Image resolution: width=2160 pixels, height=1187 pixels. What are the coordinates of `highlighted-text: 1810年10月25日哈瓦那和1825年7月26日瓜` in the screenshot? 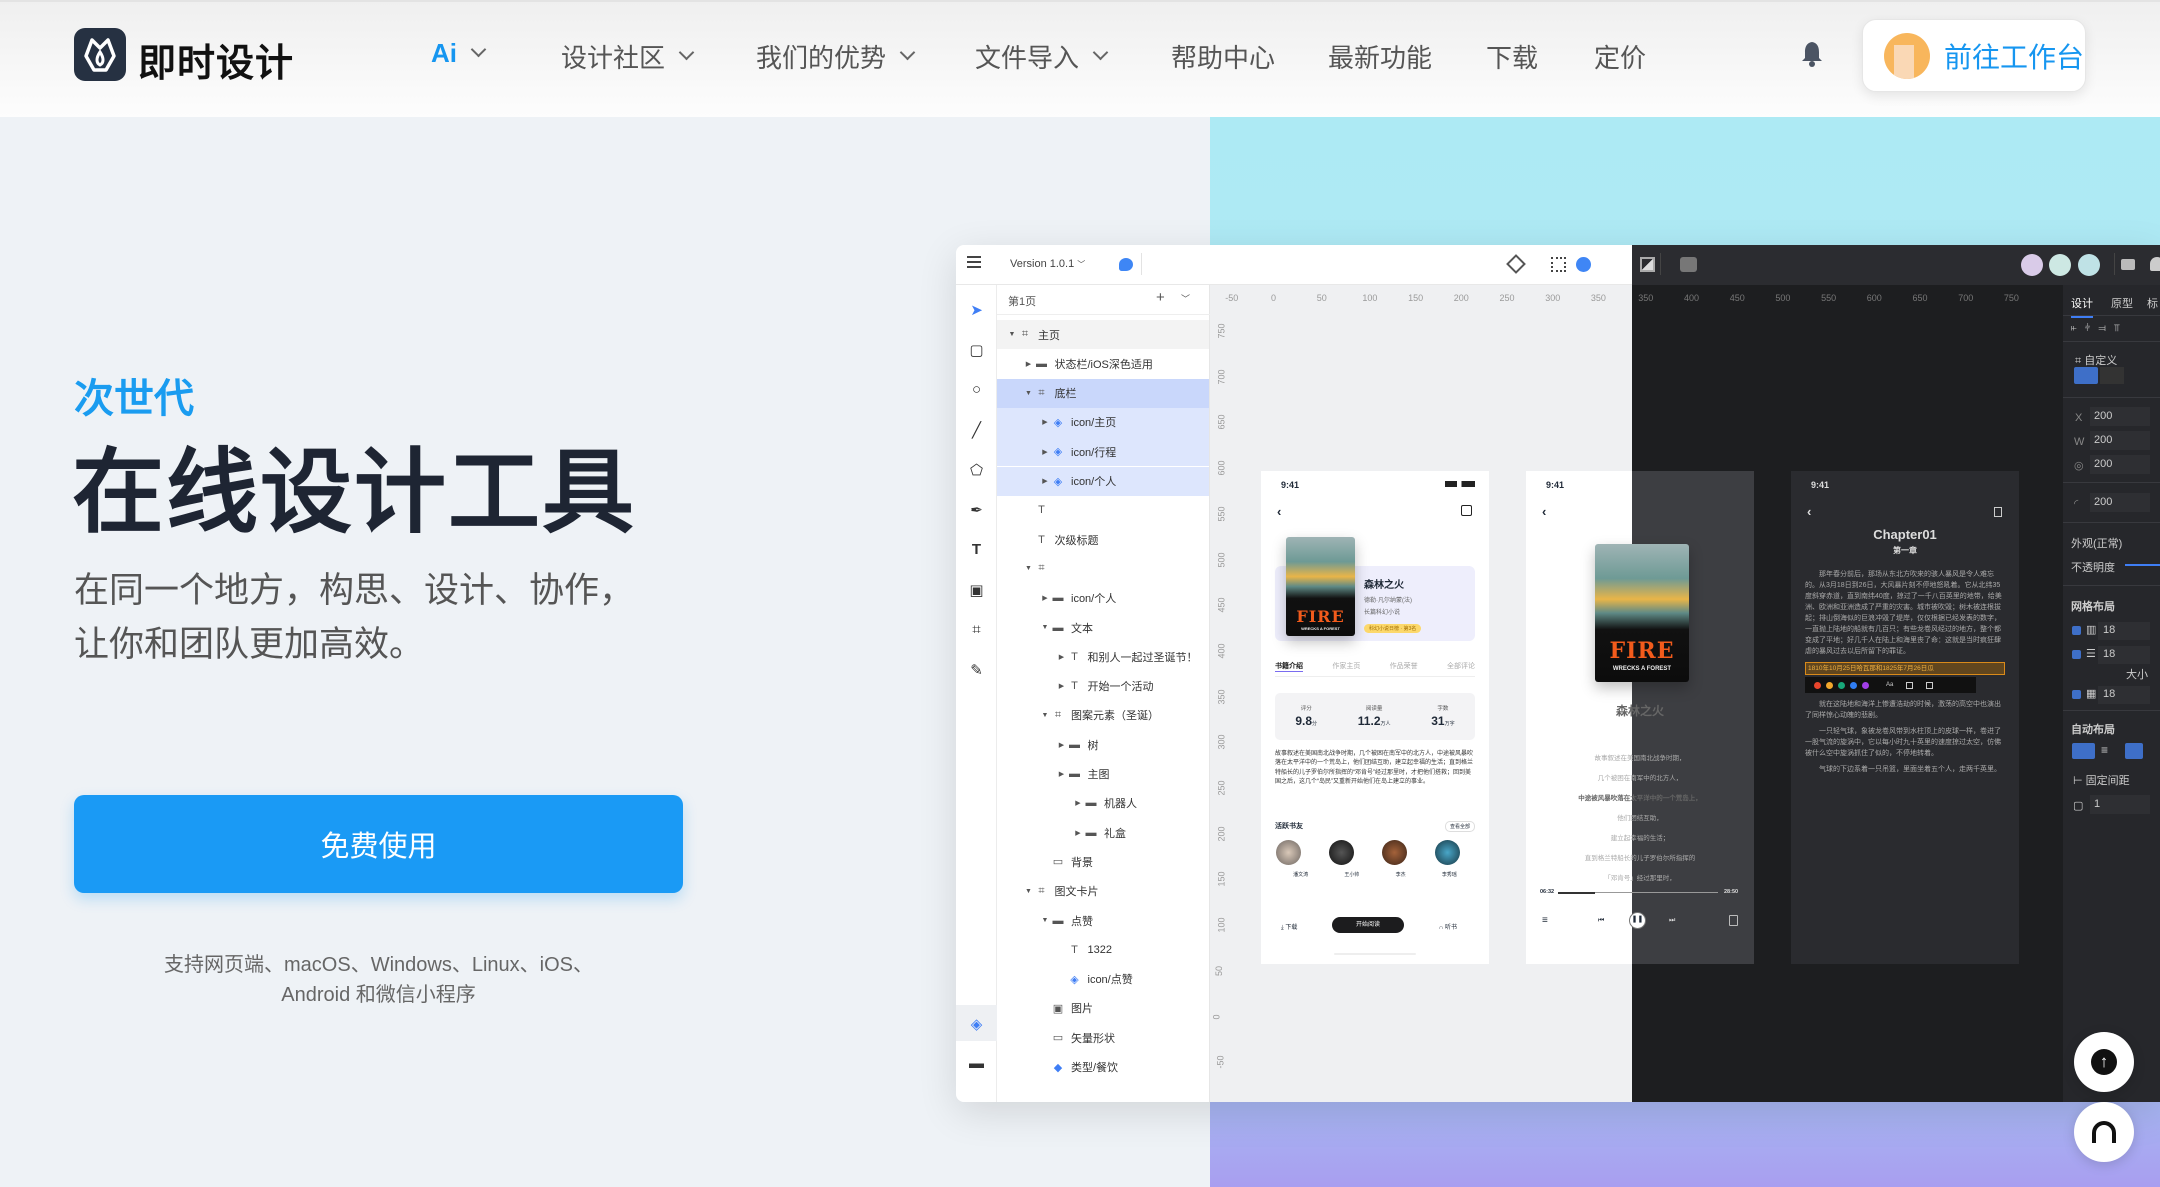 It's located at (1905, 668).